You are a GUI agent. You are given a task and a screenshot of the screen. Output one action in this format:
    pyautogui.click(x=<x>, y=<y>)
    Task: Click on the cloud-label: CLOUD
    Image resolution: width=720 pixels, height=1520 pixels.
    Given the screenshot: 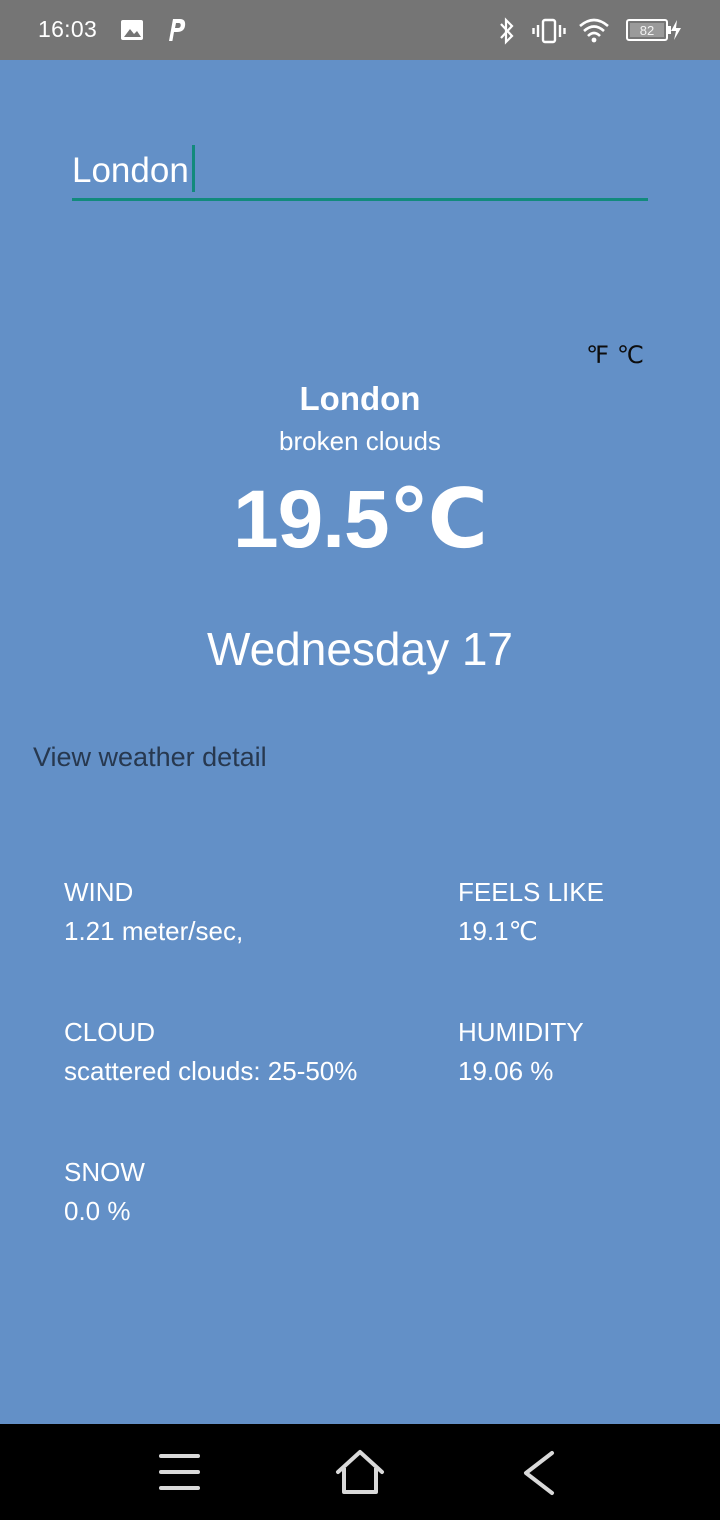 What is the action you would take?
    pyautogui.click(x=110, y=1032)
    